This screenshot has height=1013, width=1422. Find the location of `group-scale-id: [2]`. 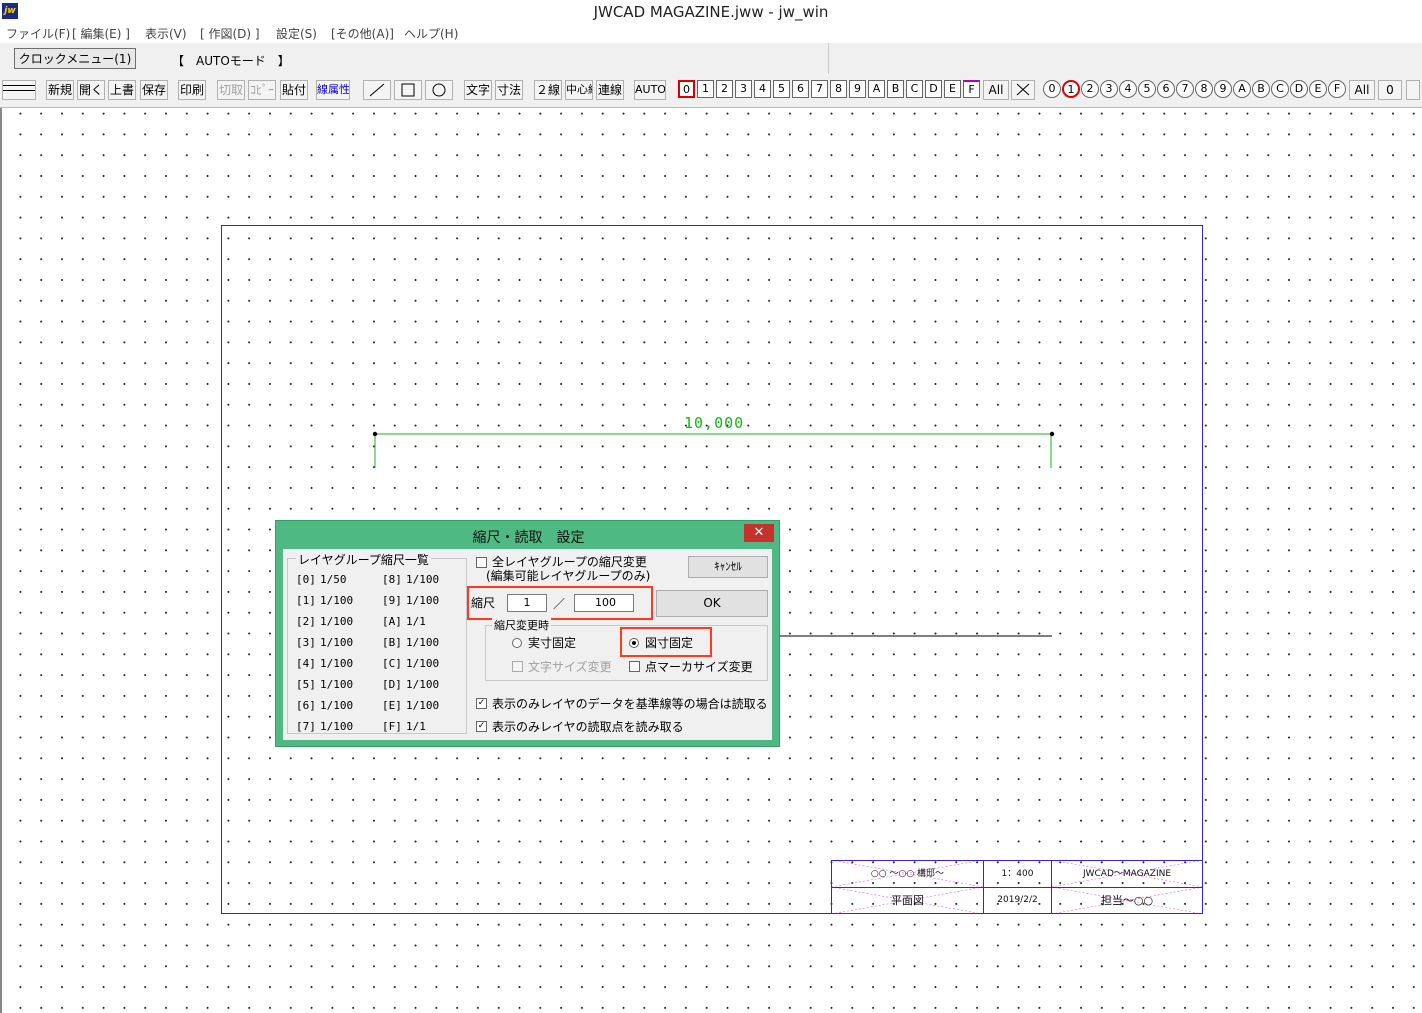

group-scale-id: [2] is located at coordinates (306, 621).